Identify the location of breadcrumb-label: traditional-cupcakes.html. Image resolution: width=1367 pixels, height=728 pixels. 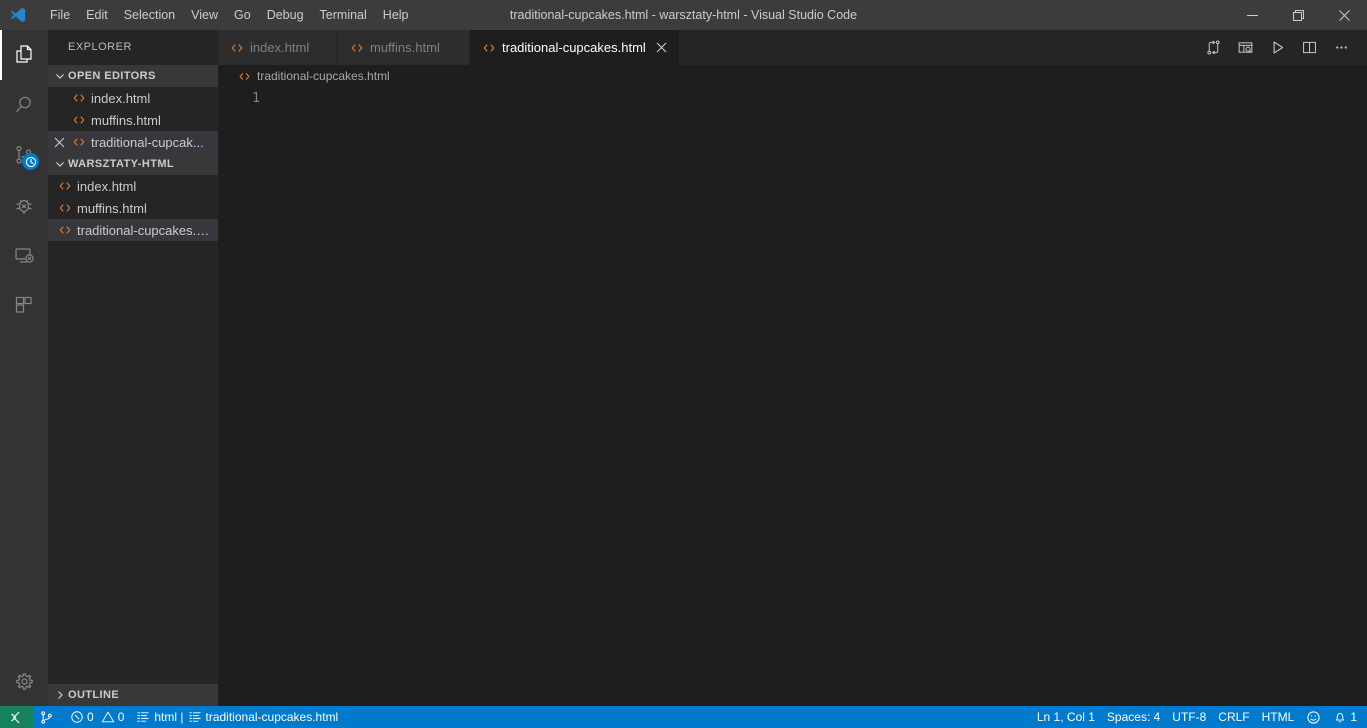
(323, 76).